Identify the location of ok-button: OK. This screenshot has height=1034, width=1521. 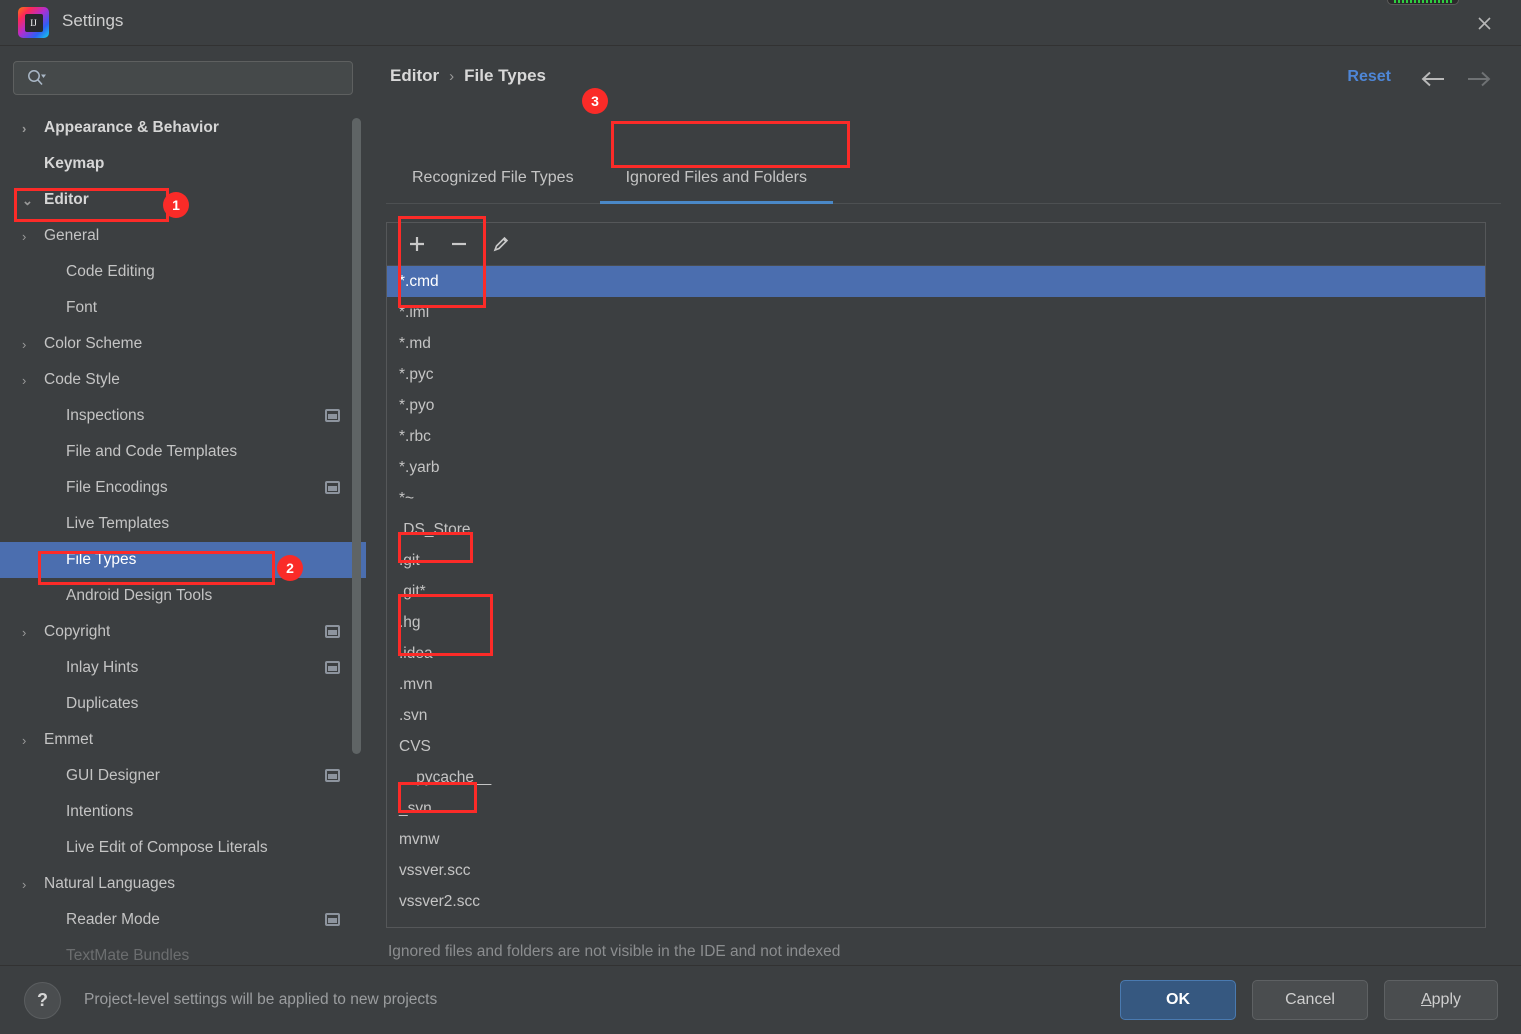
(1178, 1000).